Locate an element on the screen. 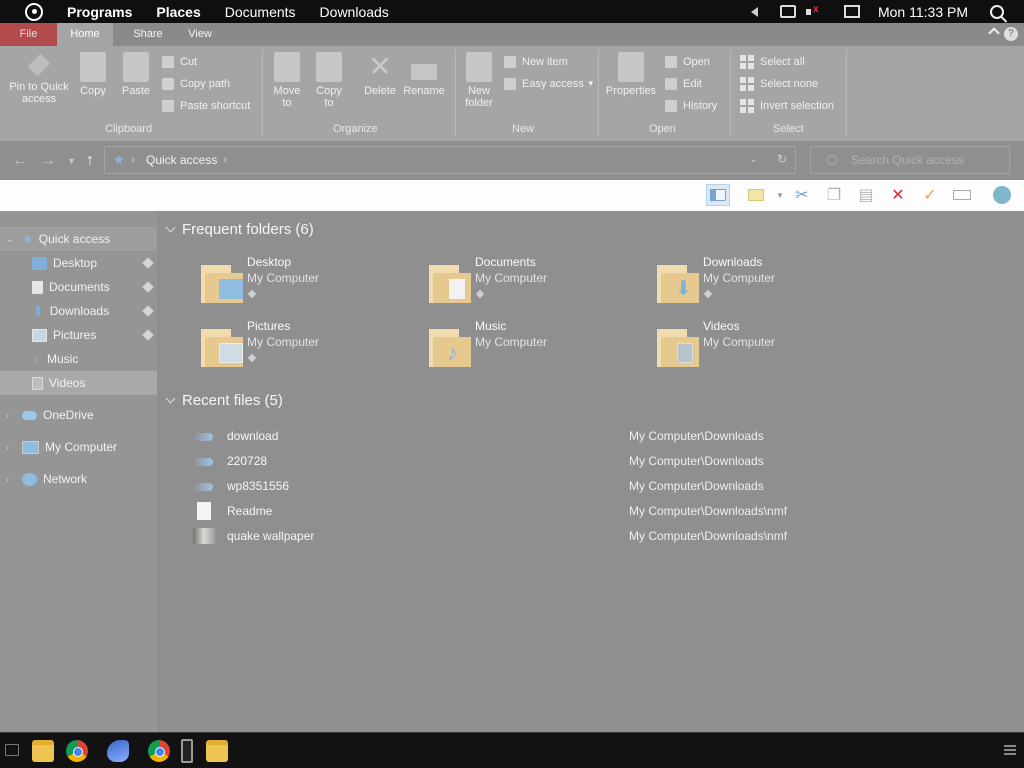 The height and width of the screenshot is (768, 1024). tab-share: Share is located at coordinates (148, 34).